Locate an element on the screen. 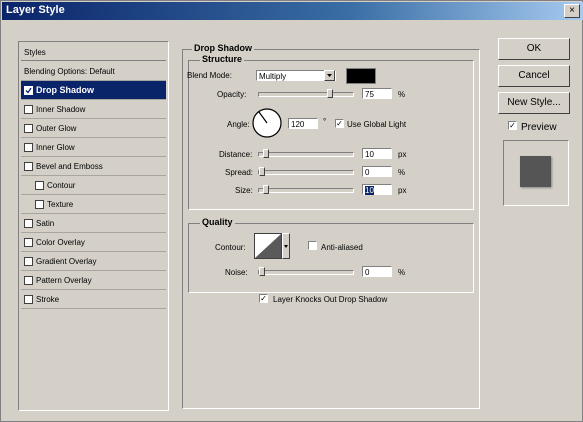 The height and width of the screenshot is (422, 583). angle-input: 120 is located at coordinates (303, 123).